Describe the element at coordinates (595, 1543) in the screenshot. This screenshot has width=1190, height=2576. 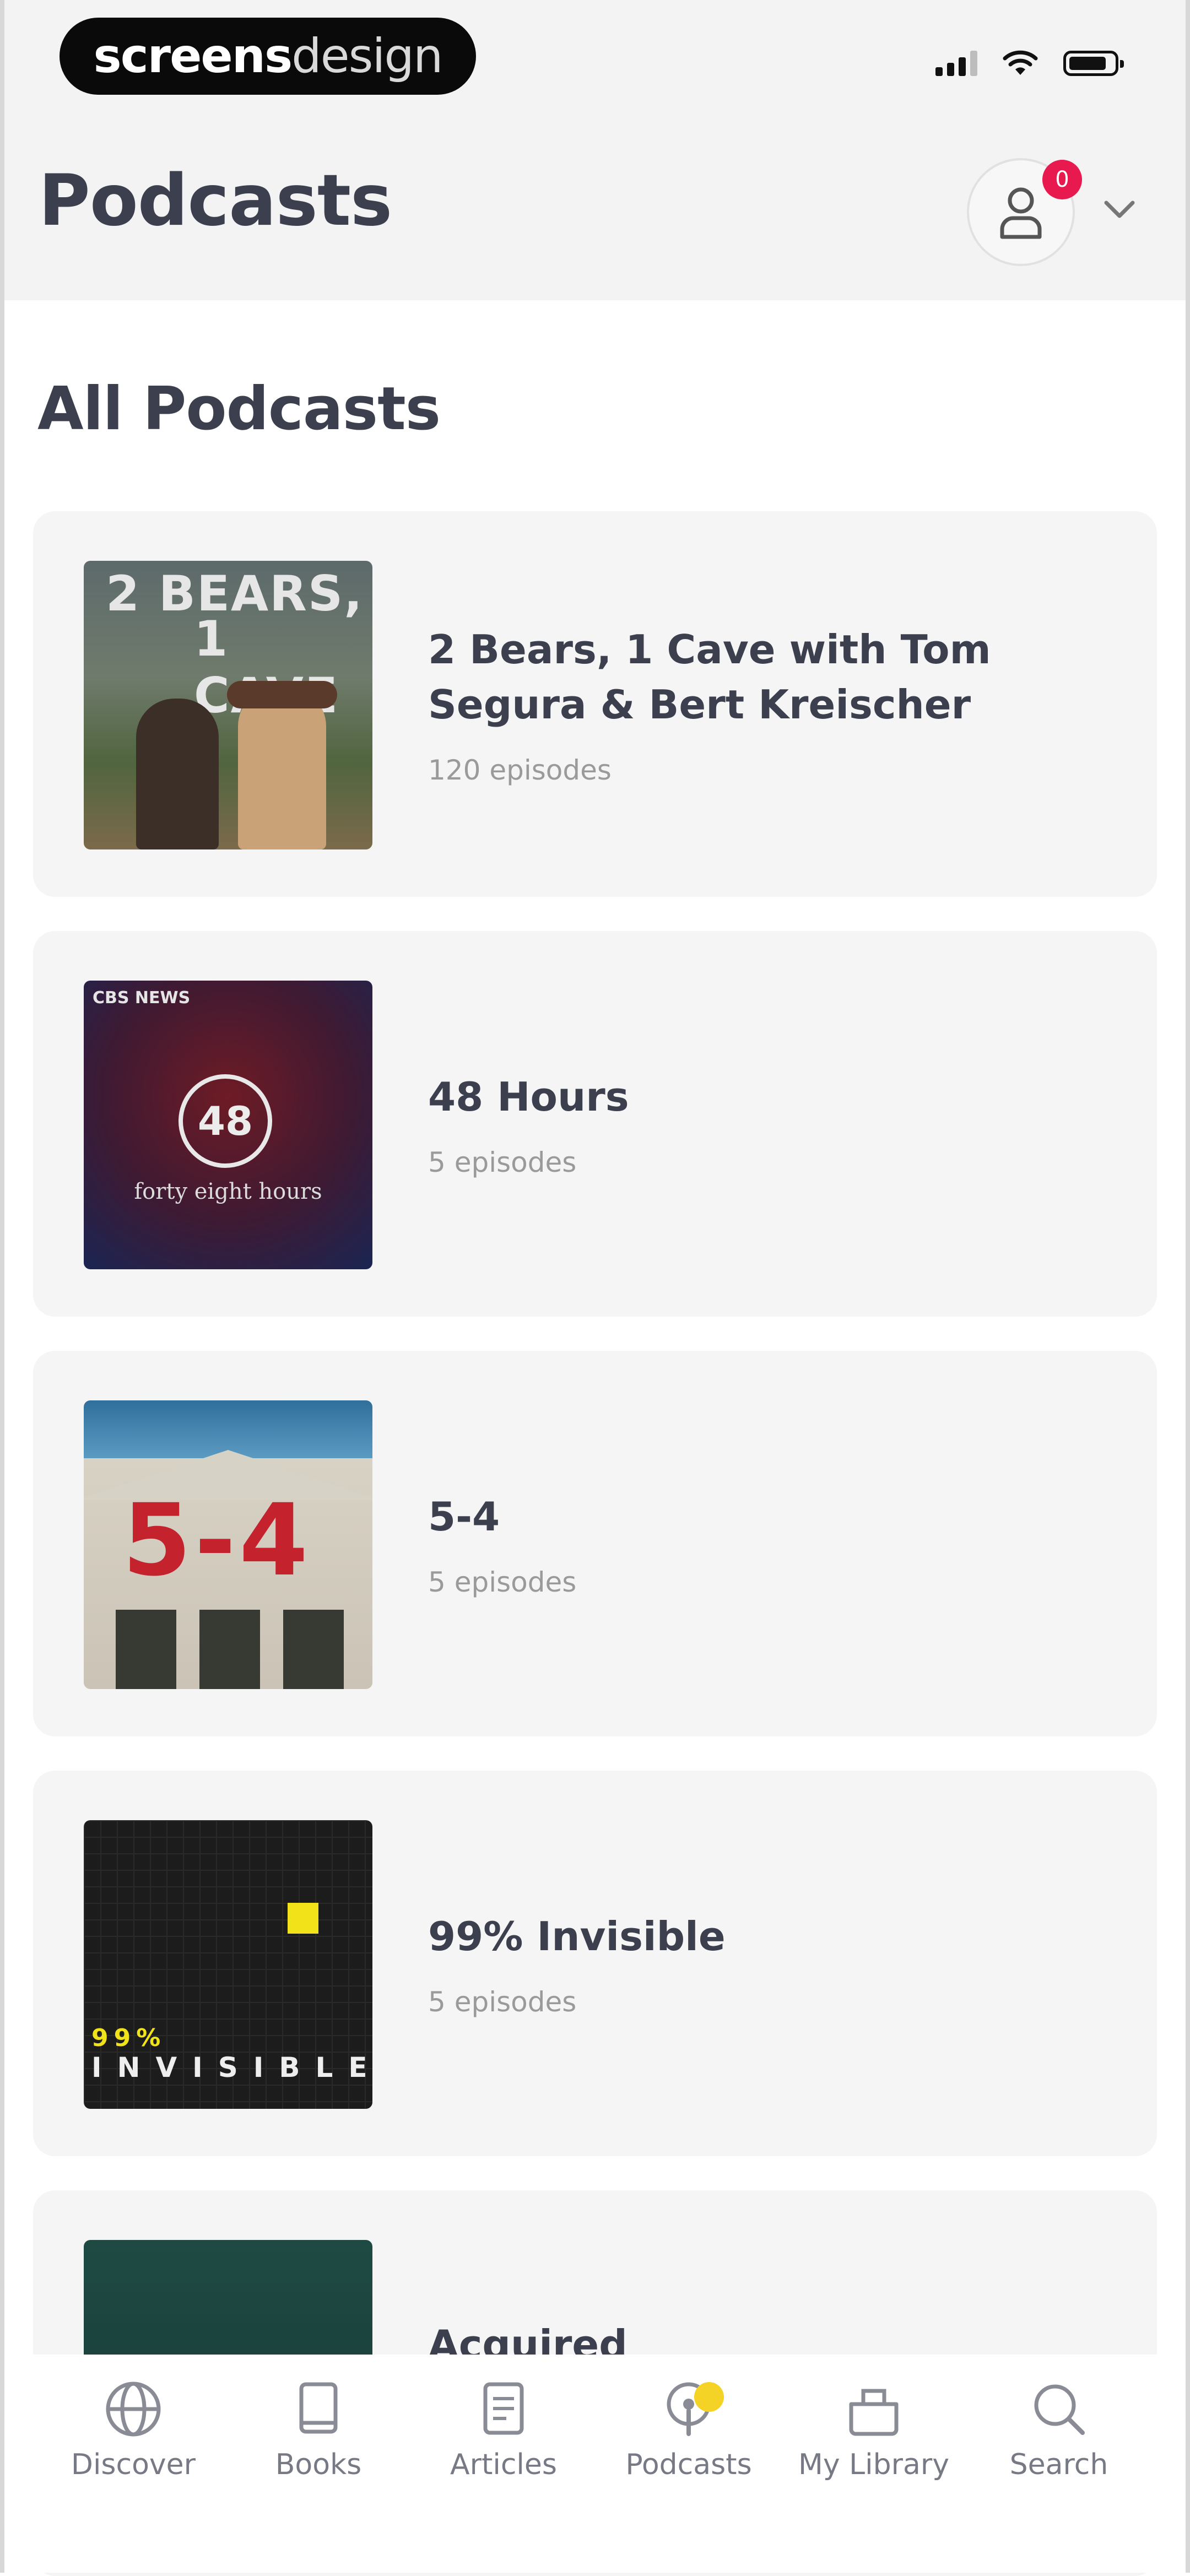
I see `podcast-card: 5-4 5-4 5 episodes` at that location.